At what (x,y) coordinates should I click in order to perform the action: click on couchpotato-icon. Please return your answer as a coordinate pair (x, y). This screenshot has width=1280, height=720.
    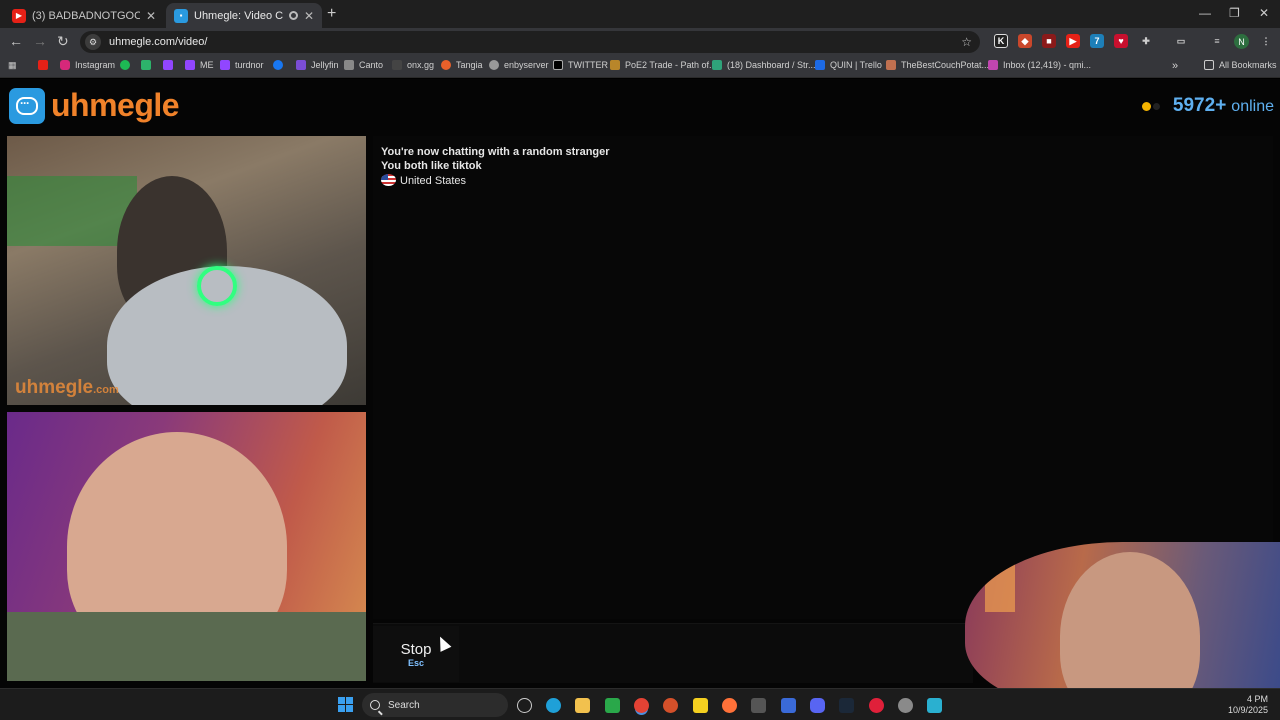
    Looking at the image, I should click on (891, 65).